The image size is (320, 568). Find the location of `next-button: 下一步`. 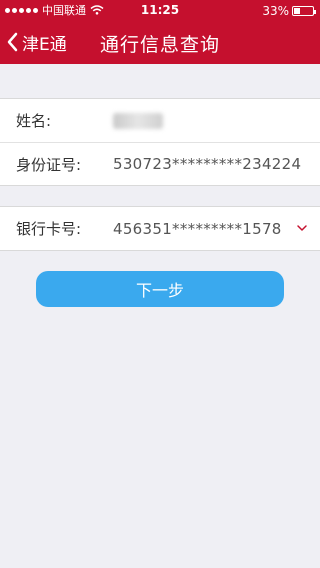

next-button: 下一步 is located at coordinates (160, 289).